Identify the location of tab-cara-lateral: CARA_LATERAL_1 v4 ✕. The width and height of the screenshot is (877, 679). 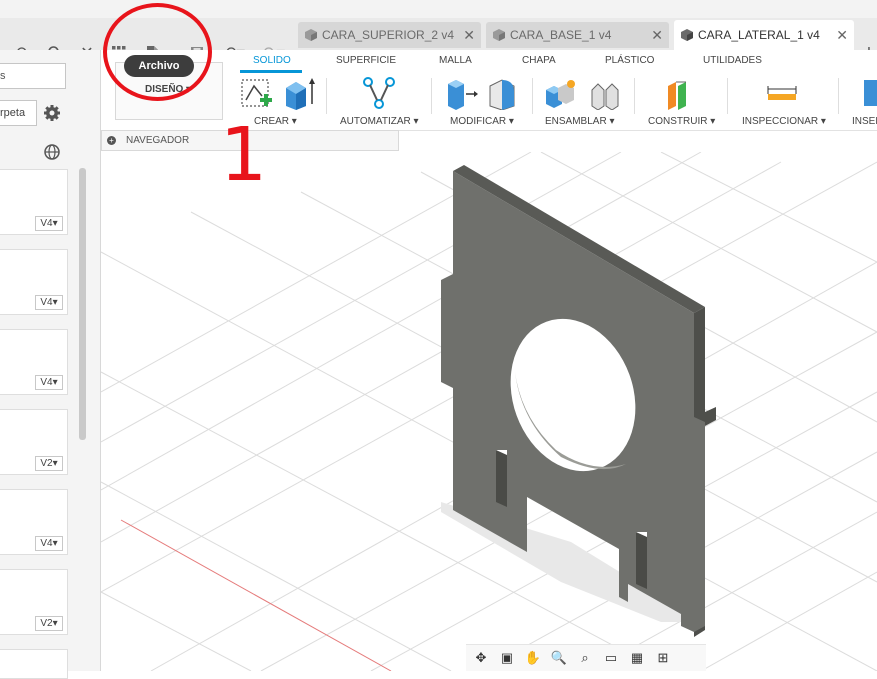
(764, 35).